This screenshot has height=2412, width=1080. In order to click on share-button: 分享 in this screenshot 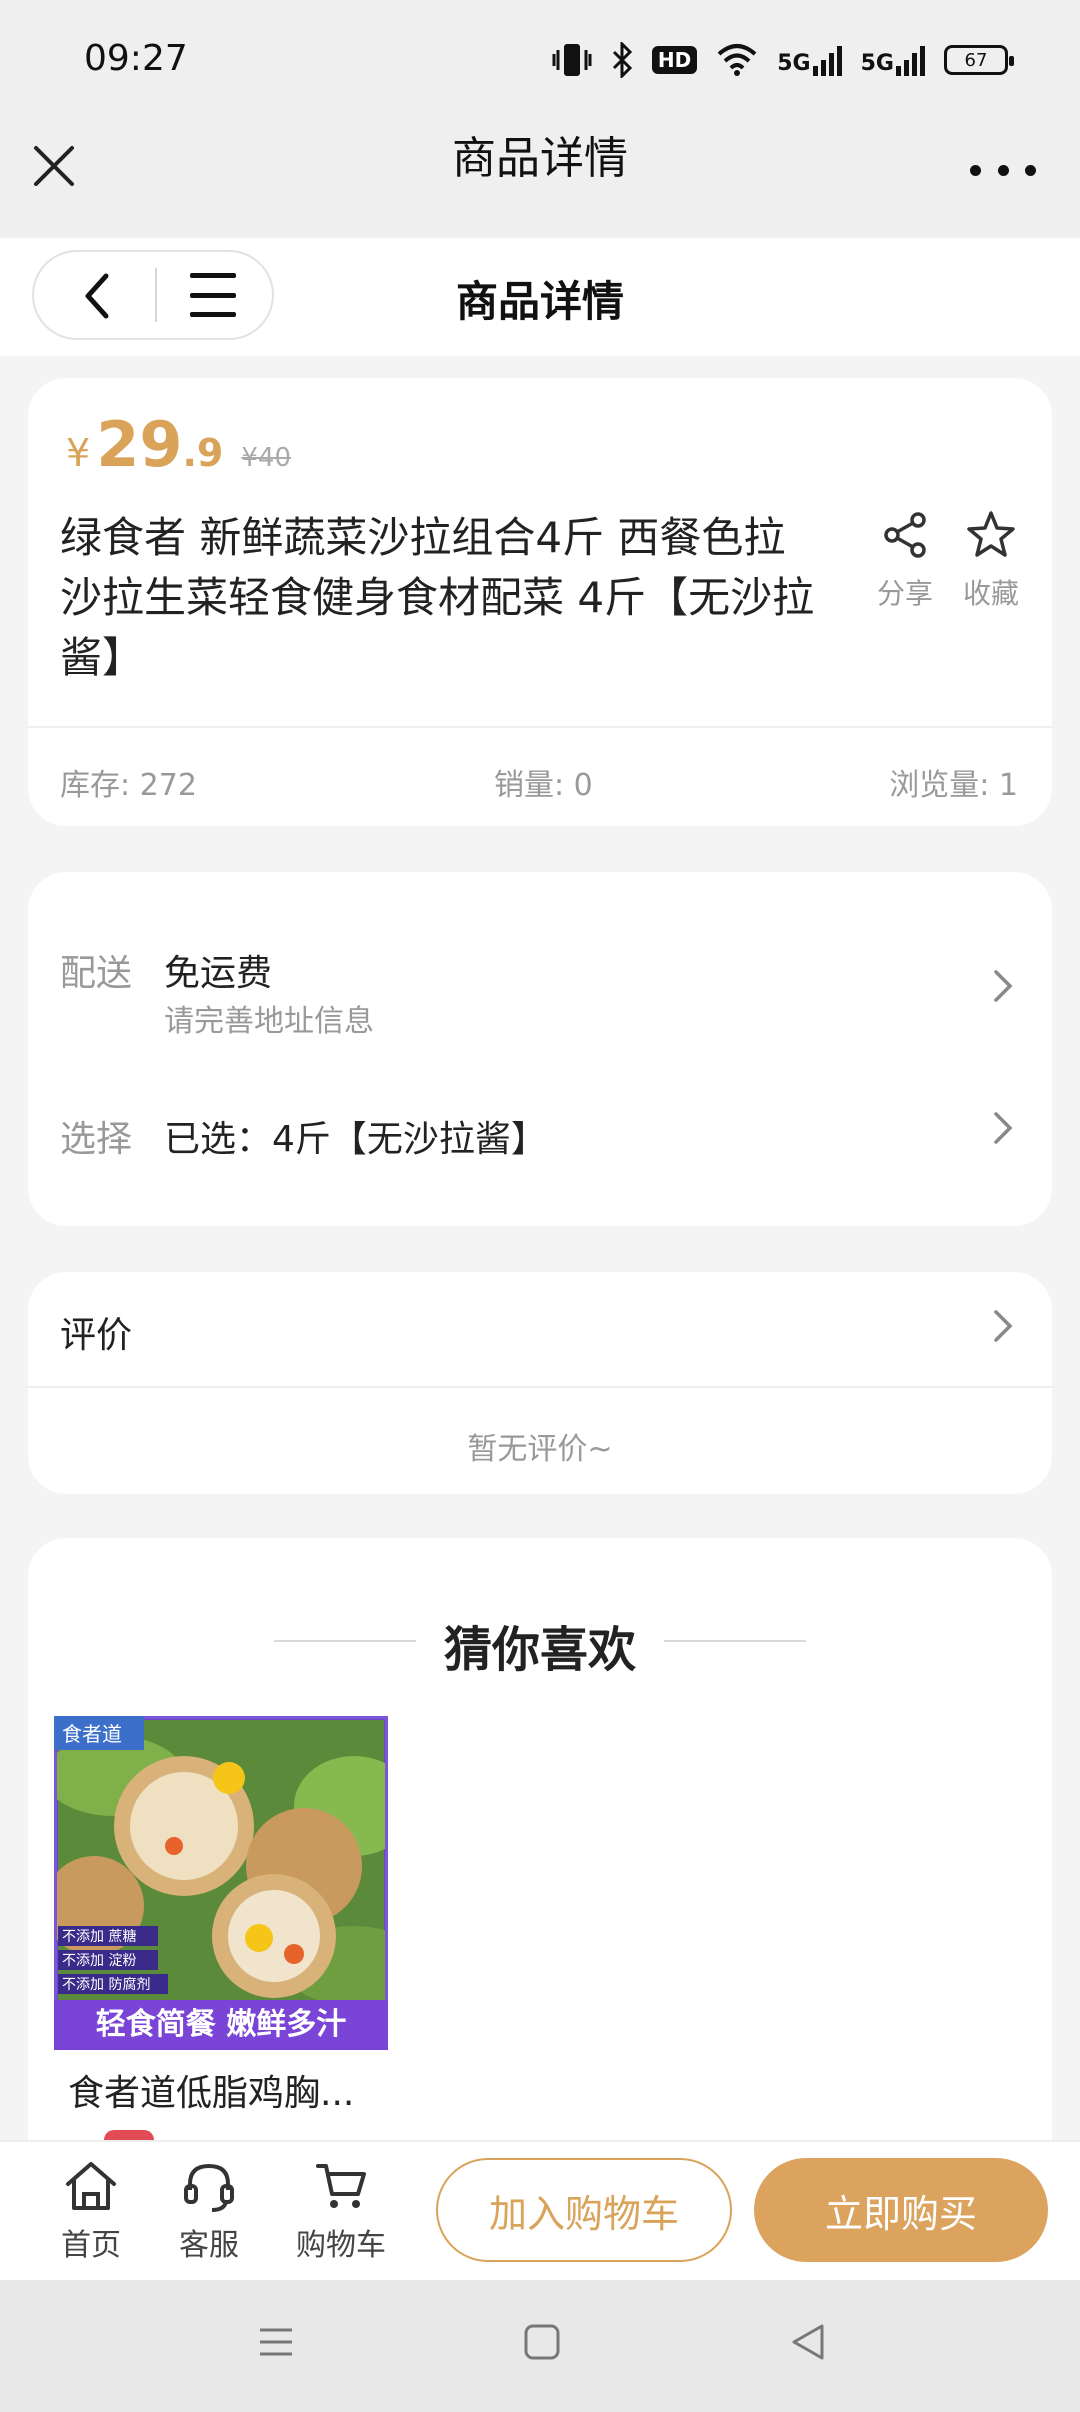, I will do `click(905, 560)`.